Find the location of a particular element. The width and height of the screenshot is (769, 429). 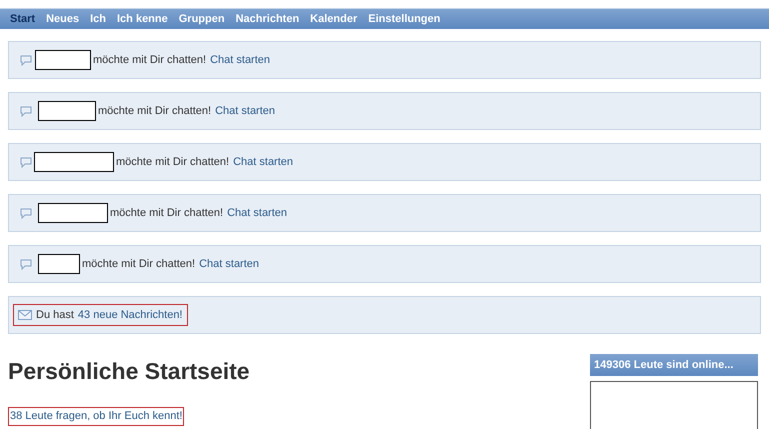

nav-tab: Neues is located at coordinates (63, 19).